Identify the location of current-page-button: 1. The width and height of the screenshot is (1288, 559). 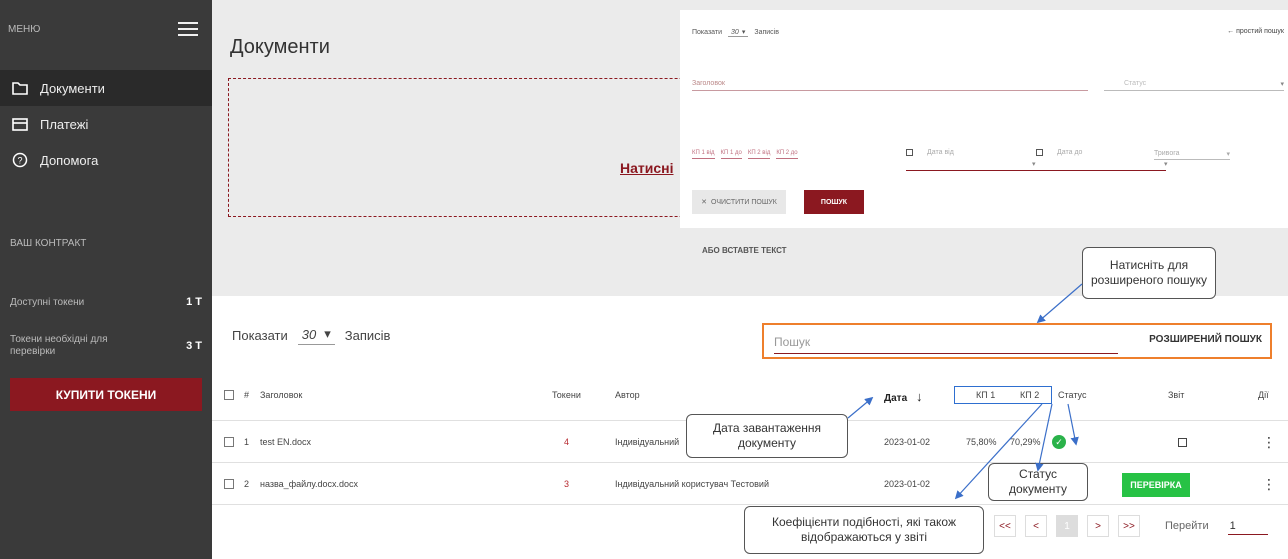
(1067, 526).